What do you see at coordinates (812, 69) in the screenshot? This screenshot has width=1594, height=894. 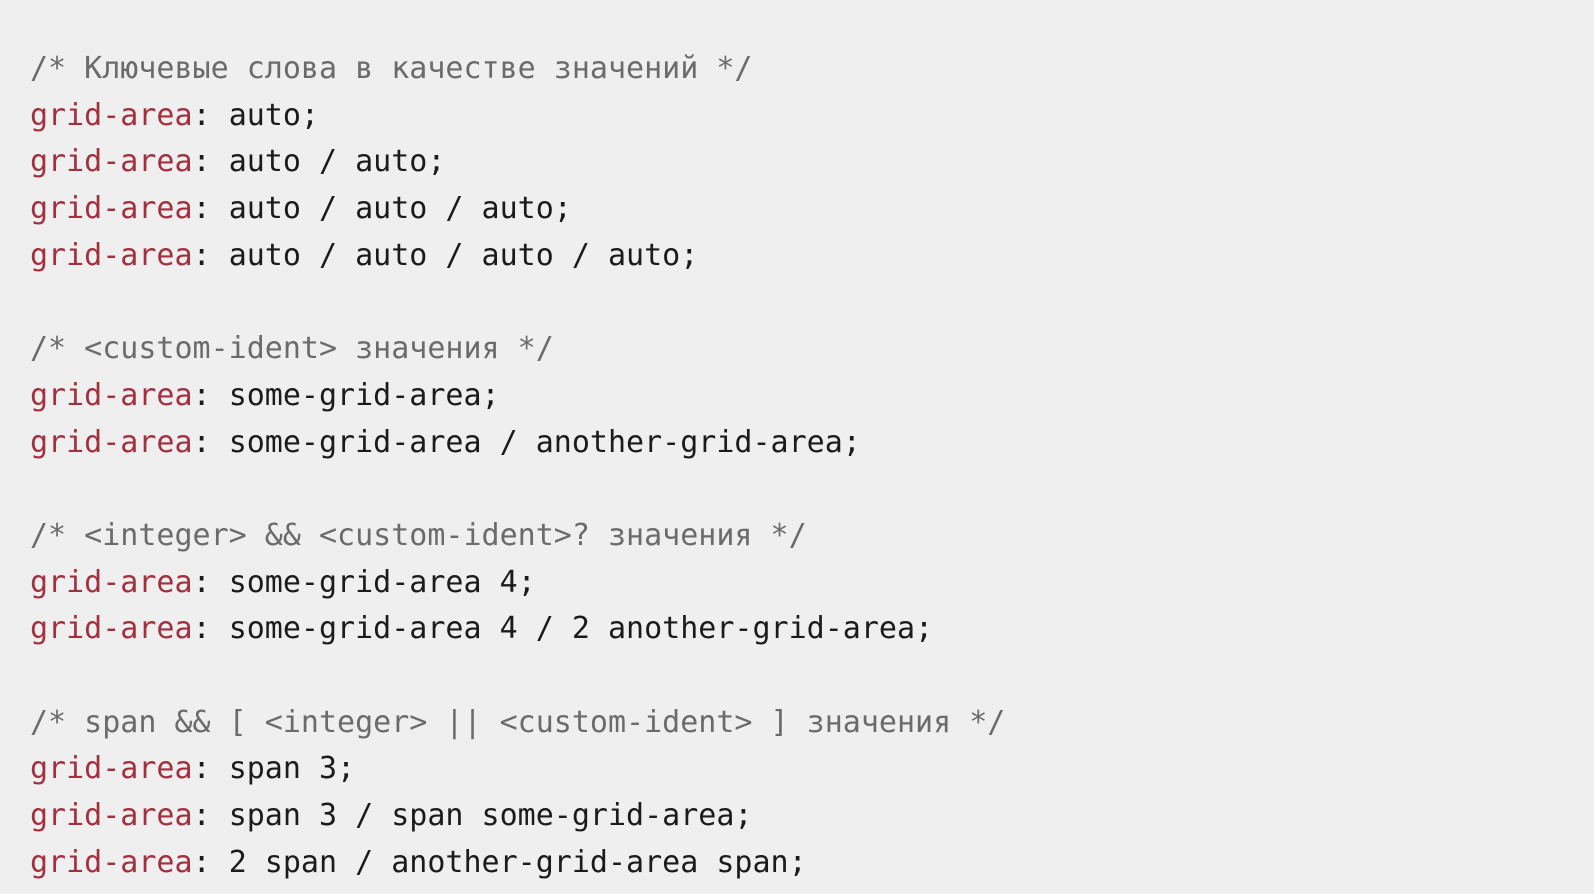 I see `code-comment: /* Ключевые слова в качестве значений */` at bounding box center [812, 69].